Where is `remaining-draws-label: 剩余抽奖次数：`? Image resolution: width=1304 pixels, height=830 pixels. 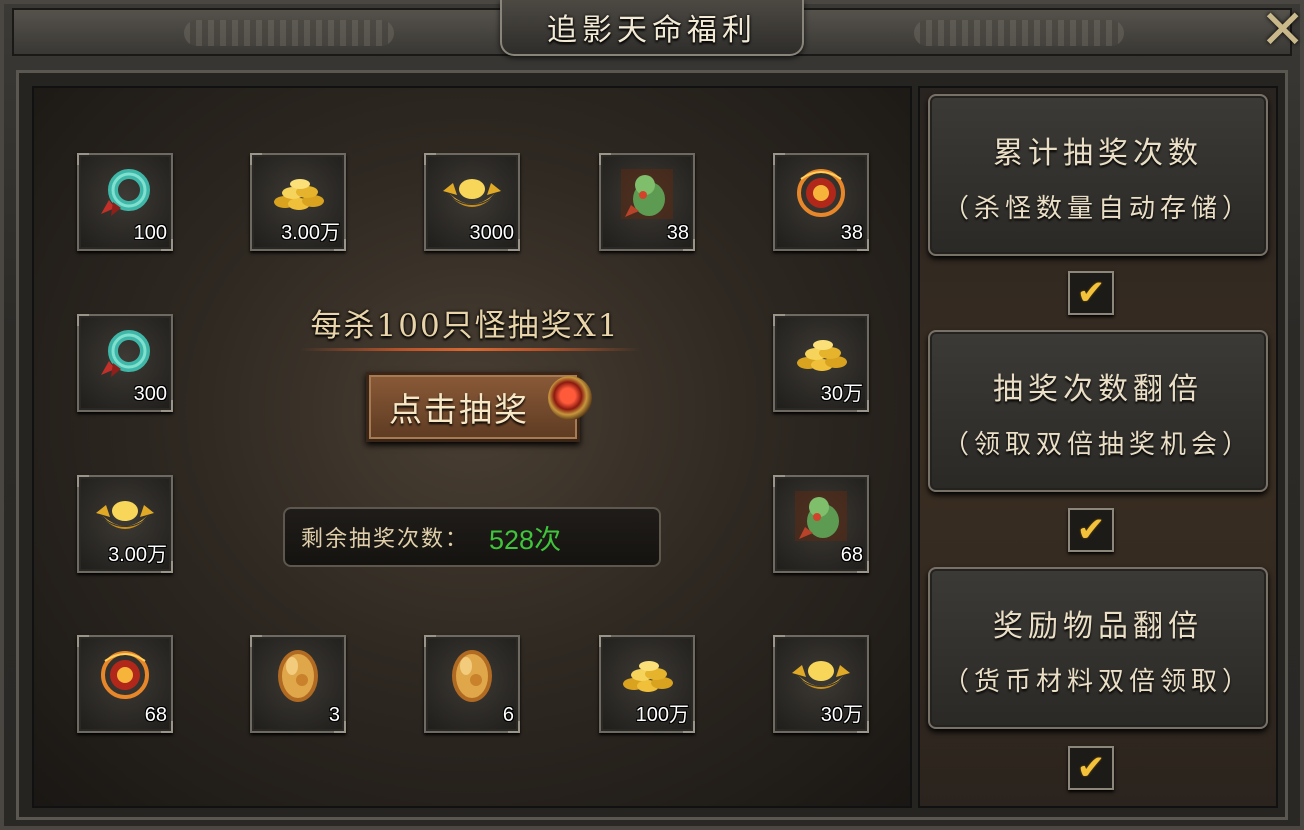 remaining-draws-label: 剩余抽奖次数： is located at coordinates (385, 539).